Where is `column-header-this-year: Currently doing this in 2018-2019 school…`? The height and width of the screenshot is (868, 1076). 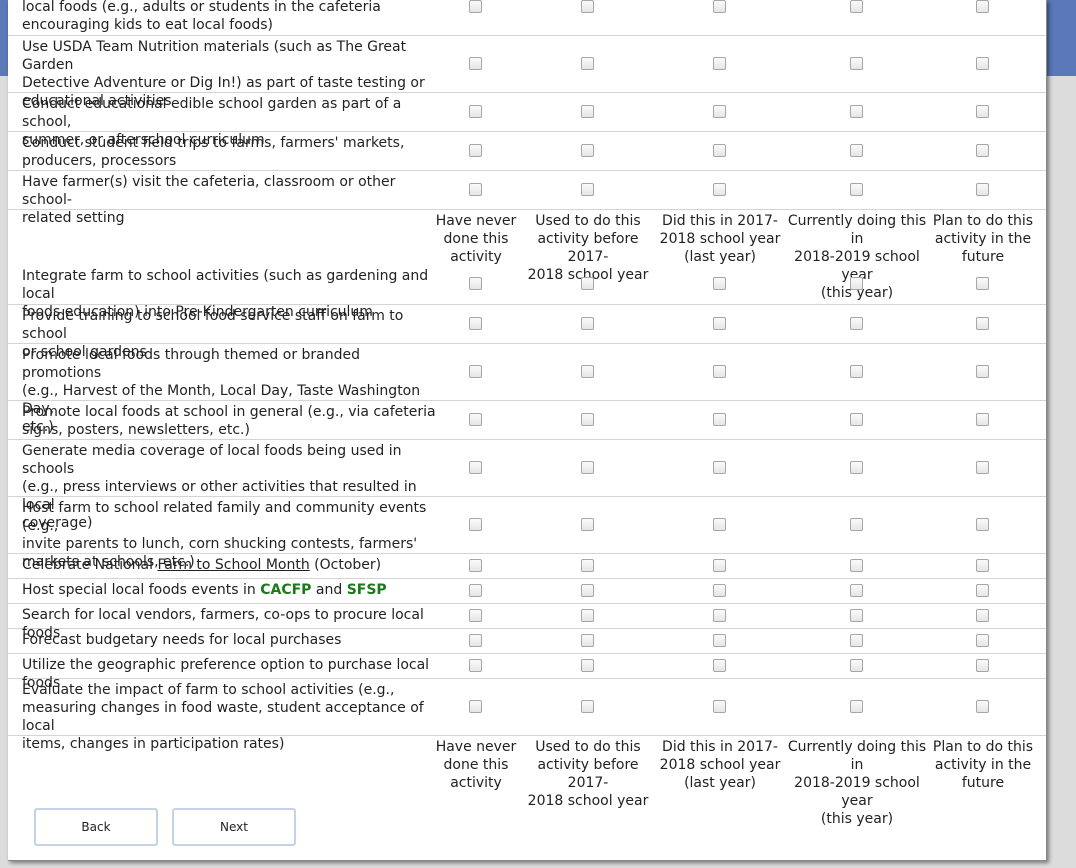 column-header-this-year: Currently doing this in 2018-2019 school… is located at coordinates (857, 783).